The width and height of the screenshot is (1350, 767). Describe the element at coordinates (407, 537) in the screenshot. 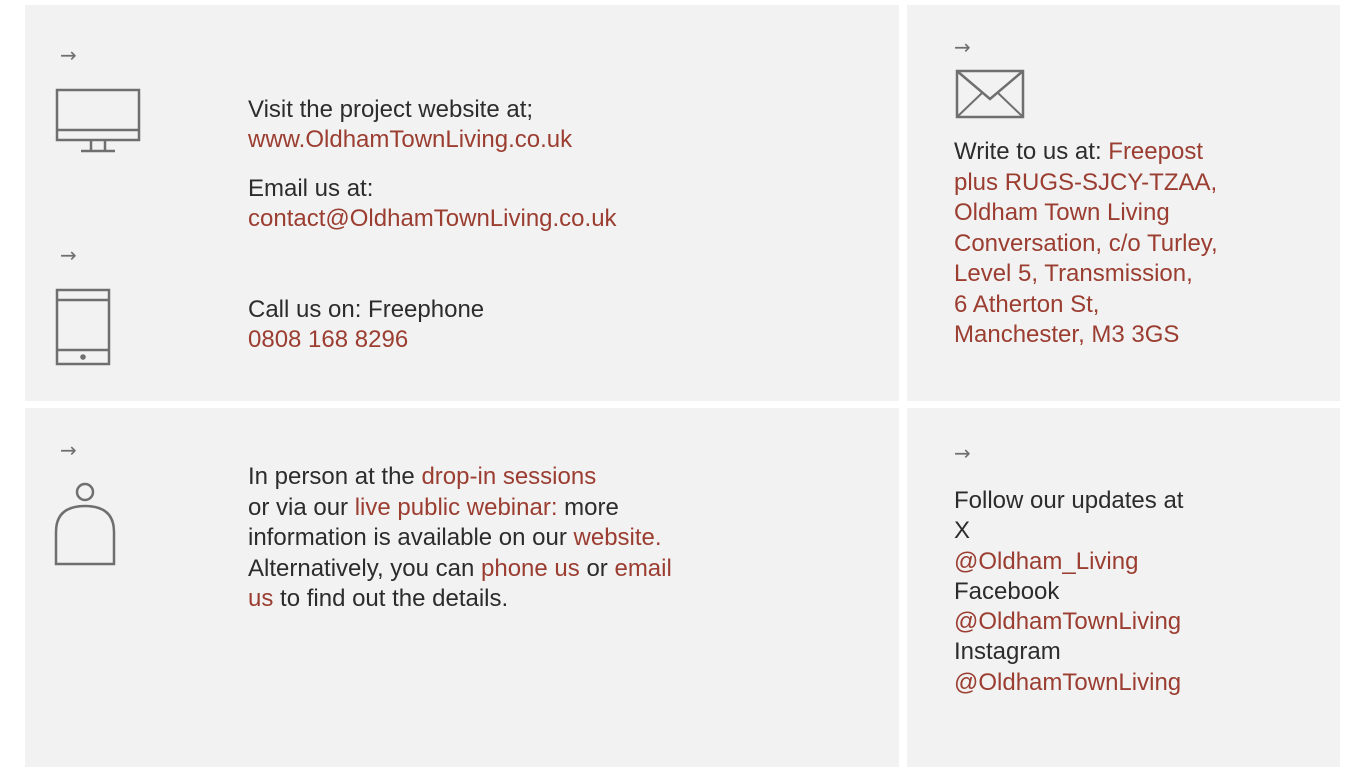

I see `person-text: information is available on our` at that location.